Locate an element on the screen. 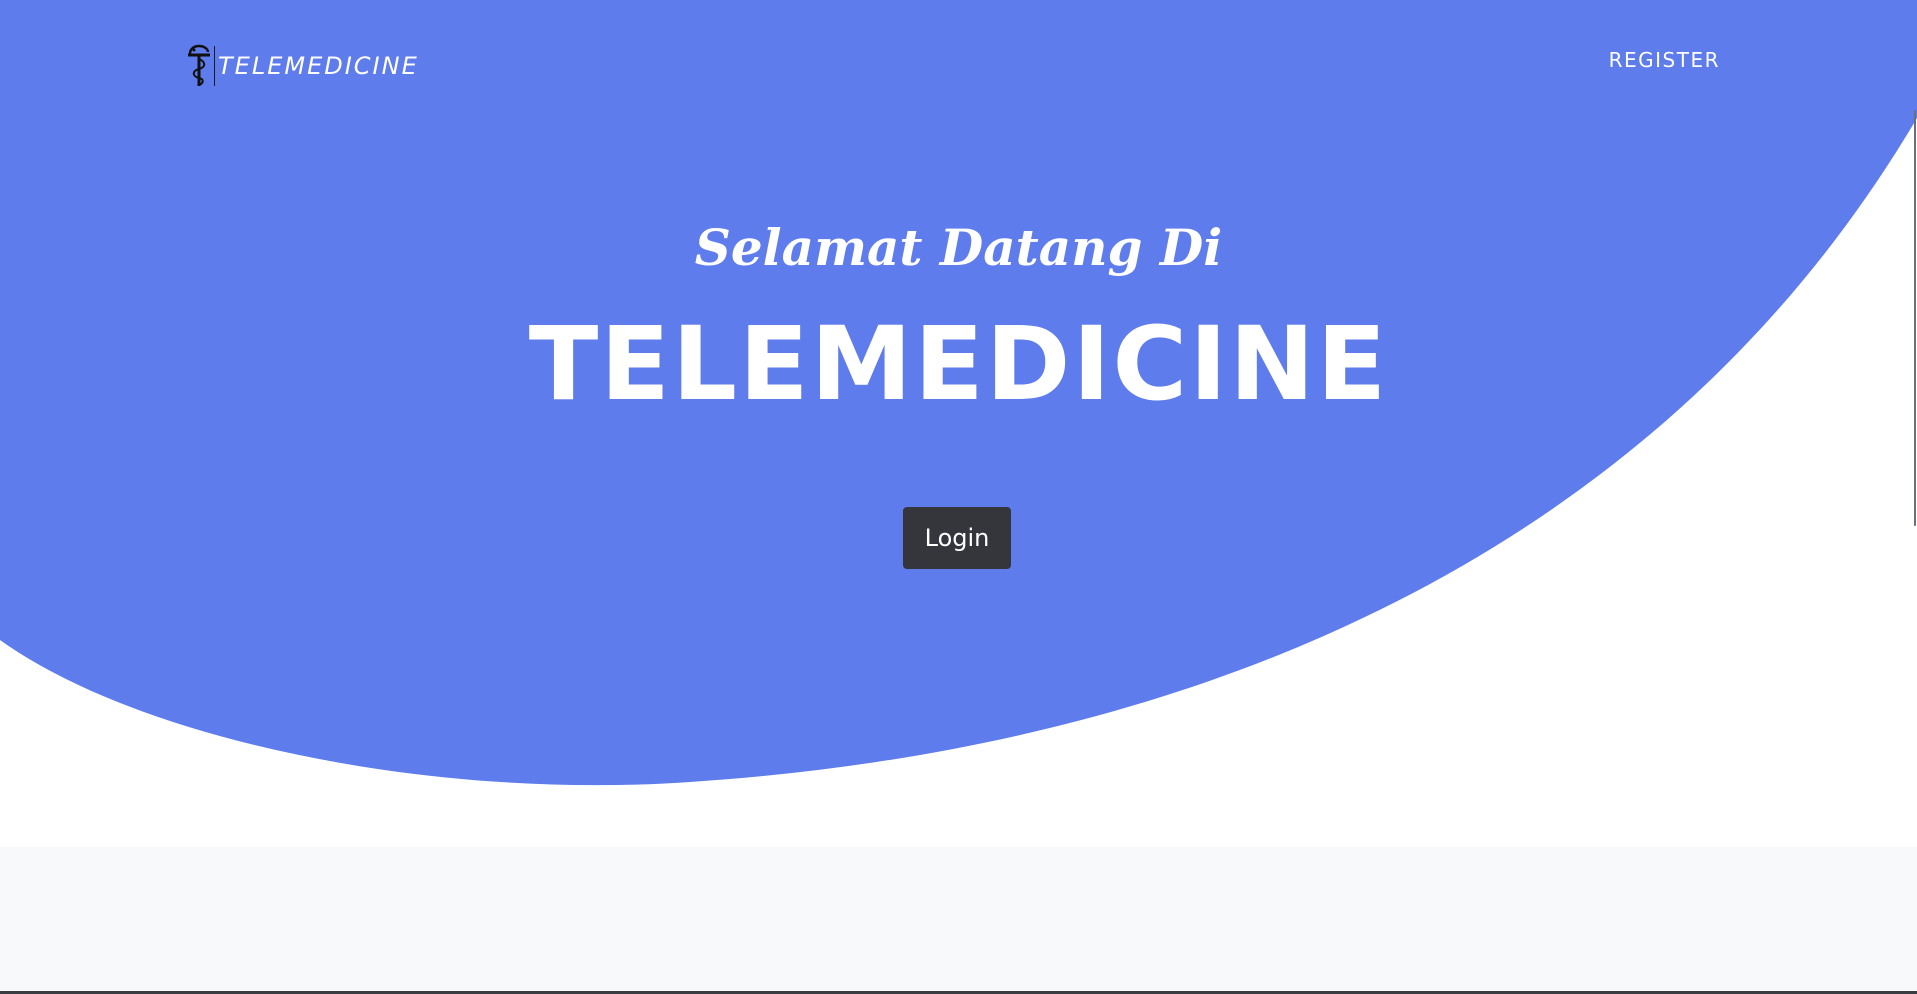  register-link: REGISTER is located at coordinates (1640, 60).